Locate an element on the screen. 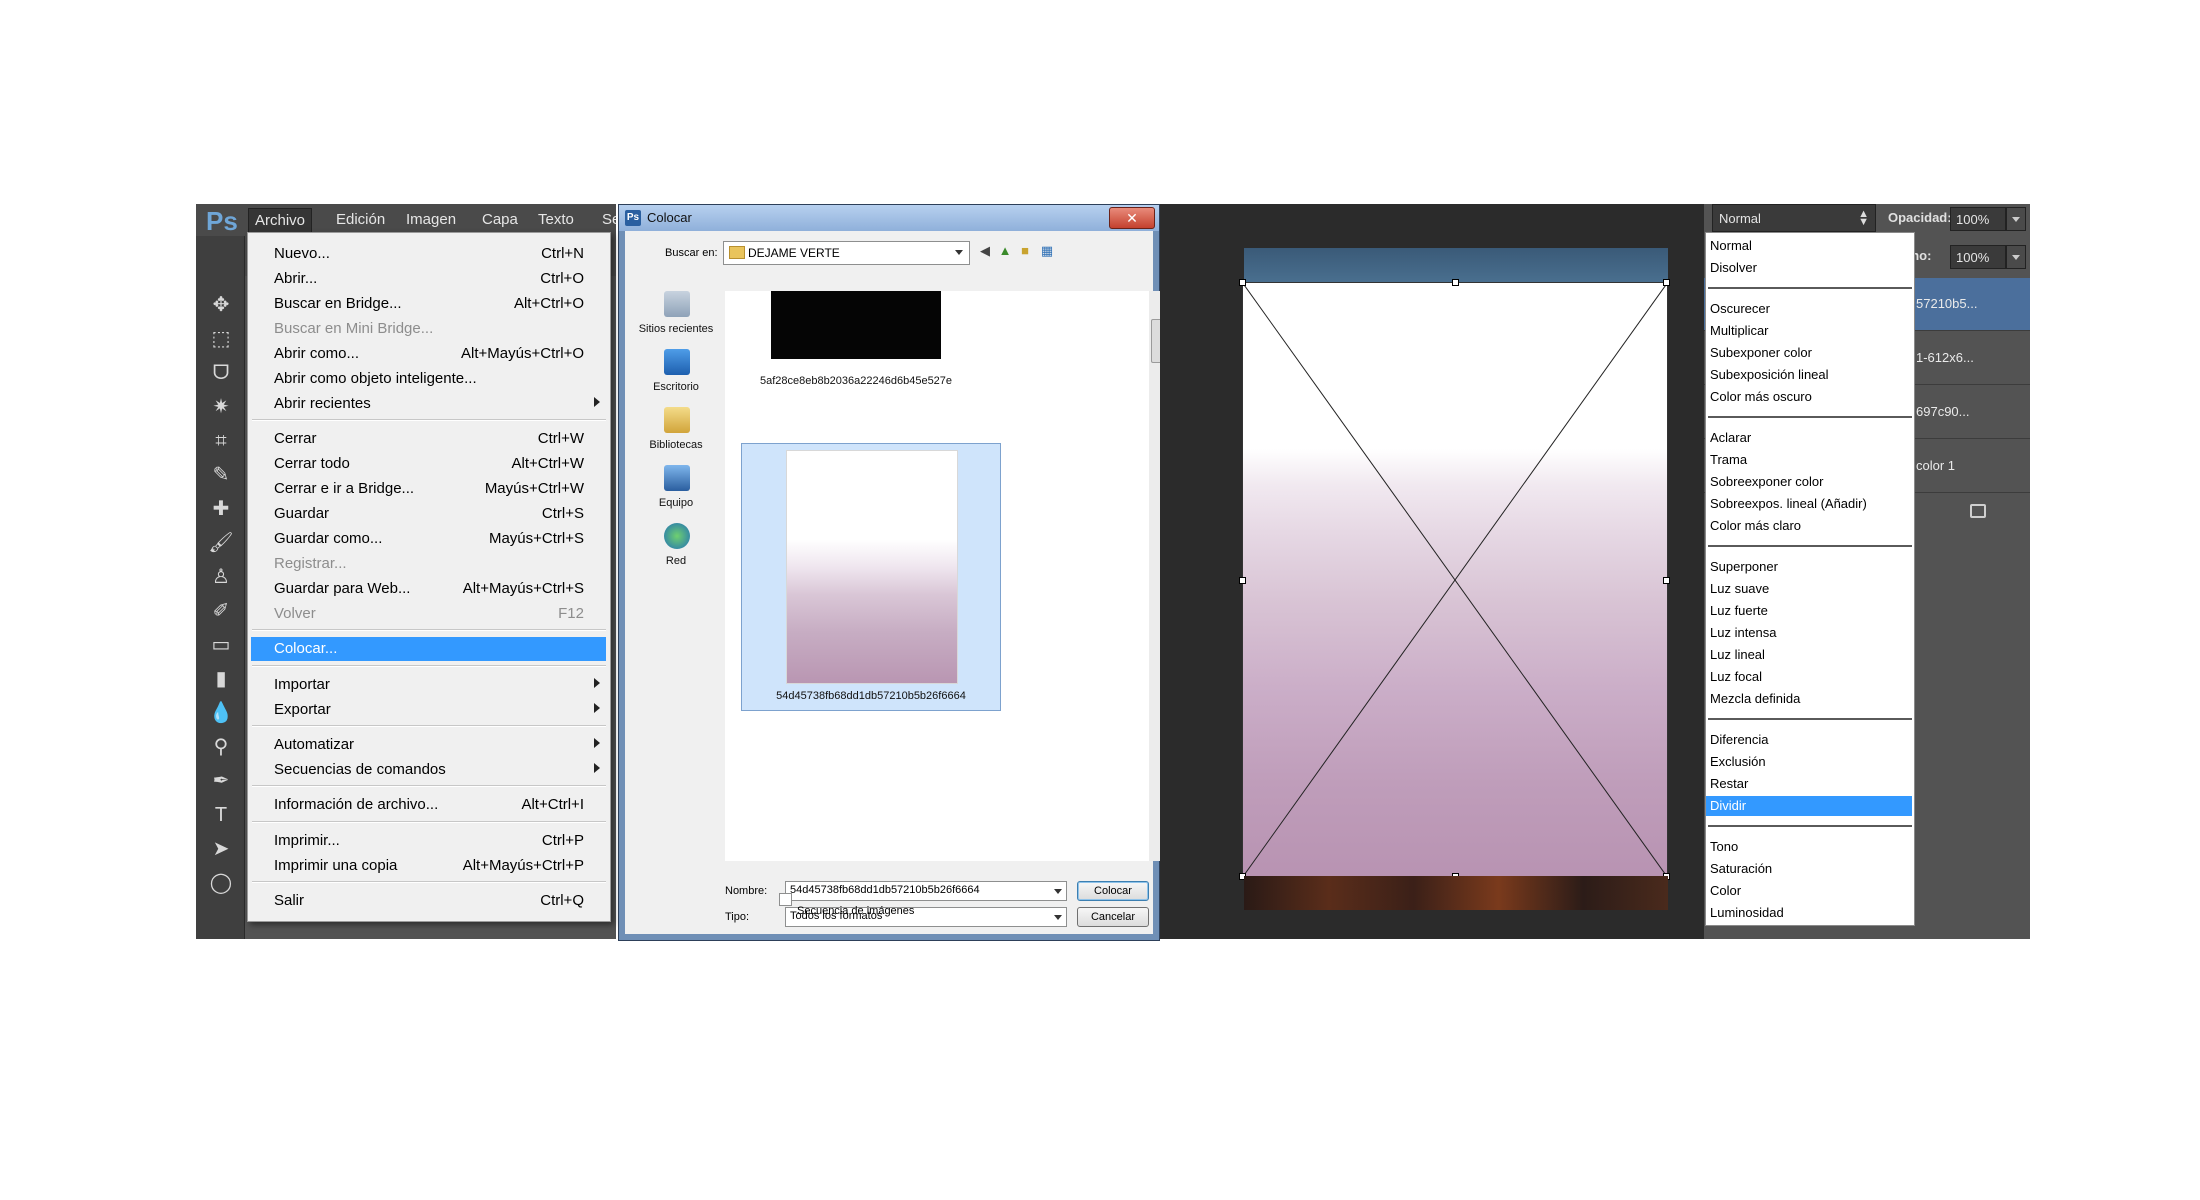 This screenshot has width=2200, height=1200. blend-option: Tono is located at coordinates (1809, 847).